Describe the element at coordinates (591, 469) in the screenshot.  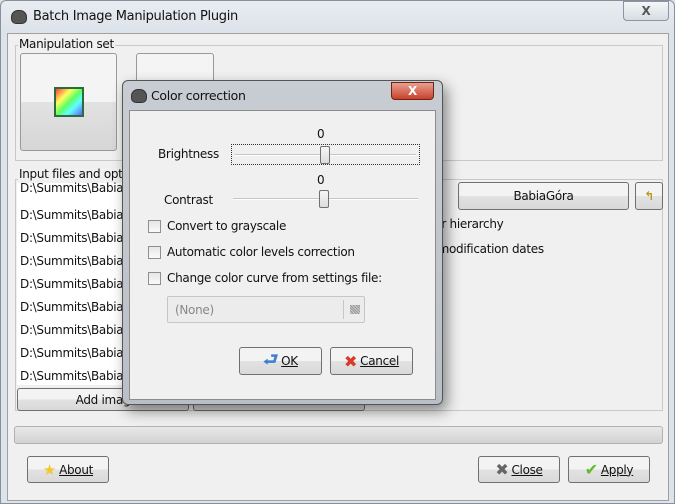
I see `check-icon: ✔` at that location.